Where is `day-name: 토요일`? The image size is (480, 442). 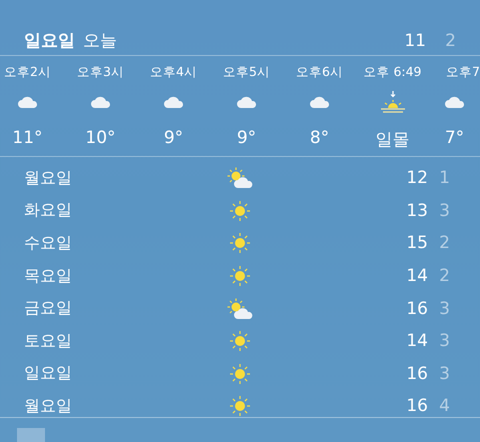 day-name: 토요일 is located at coordinates (48, 341).